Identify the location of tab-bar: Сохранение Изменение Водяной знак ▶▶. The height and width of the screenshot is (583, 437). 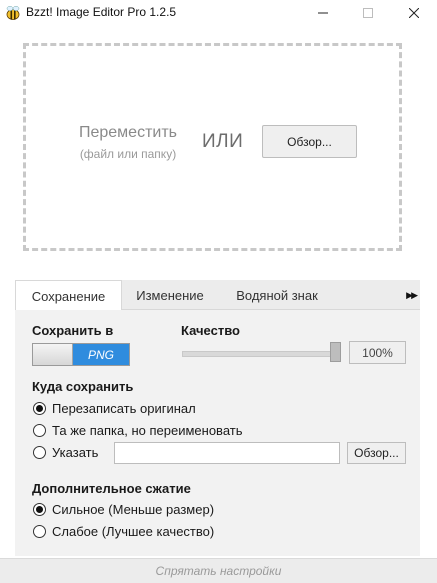
(217, 295).